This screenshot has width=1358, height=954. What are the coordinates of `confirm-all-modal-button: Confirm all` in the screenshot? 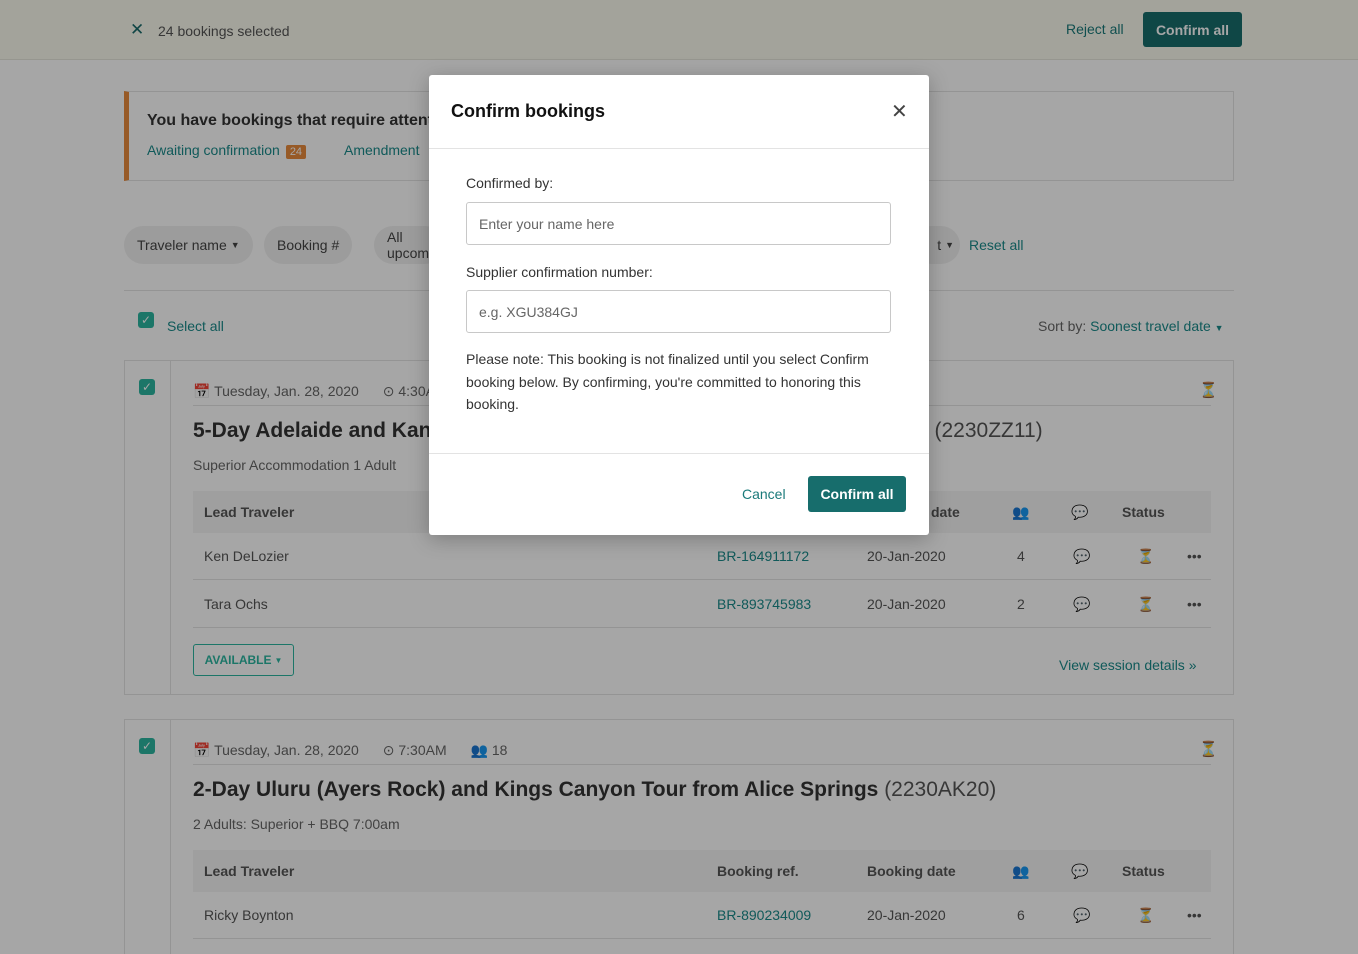 It's located at (857, 494).